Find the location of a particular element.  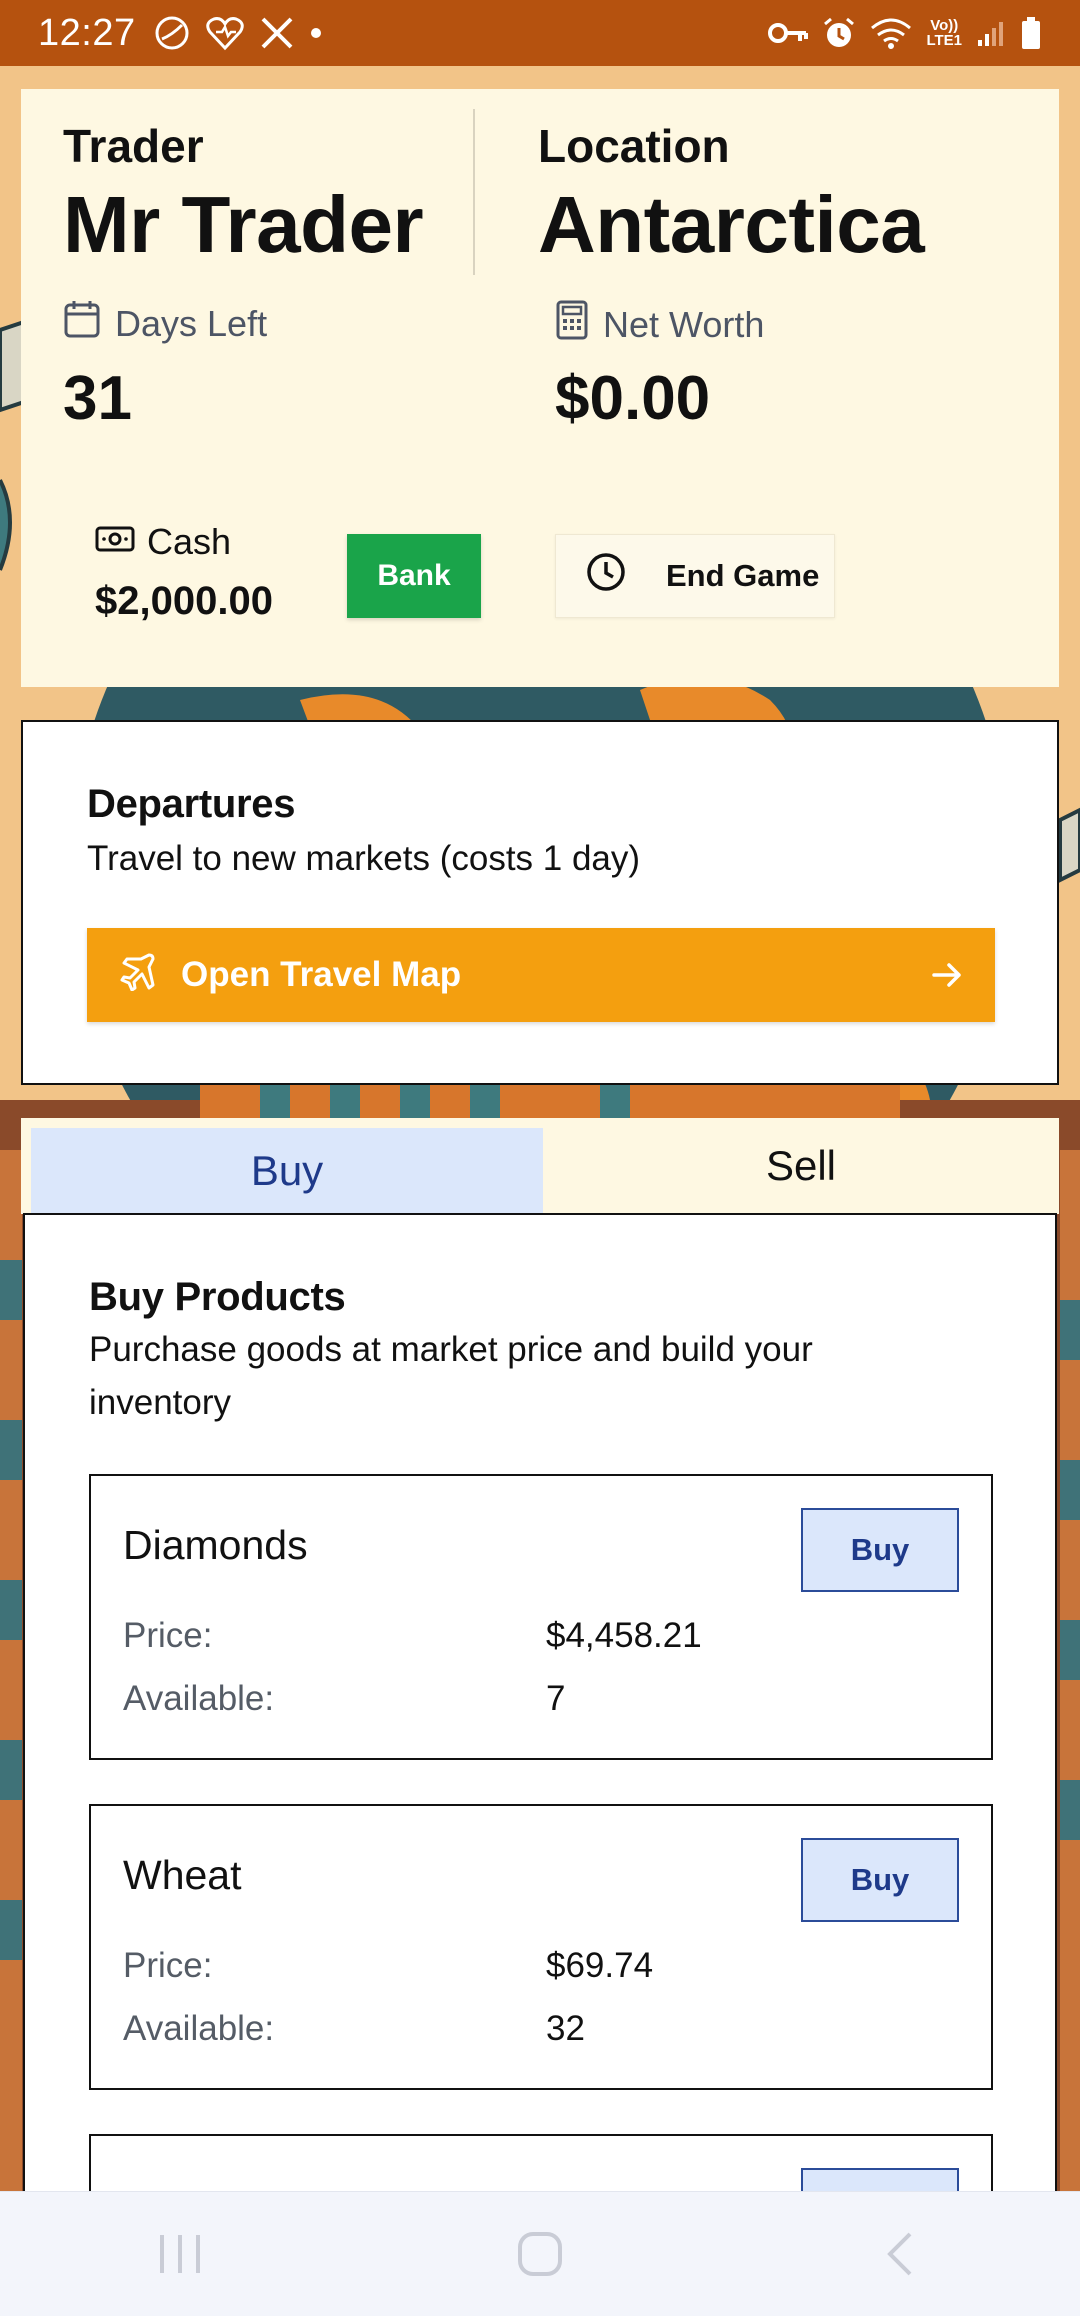

status-bar: 12:27 Vo)) LTE1 is located at coordinates (540, 33).